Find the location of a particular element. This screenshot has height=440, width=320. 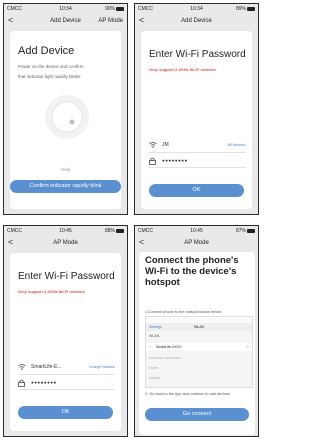

instruction-line-2: that indicator light rapidly blinks is located at coordinates (49, 76).